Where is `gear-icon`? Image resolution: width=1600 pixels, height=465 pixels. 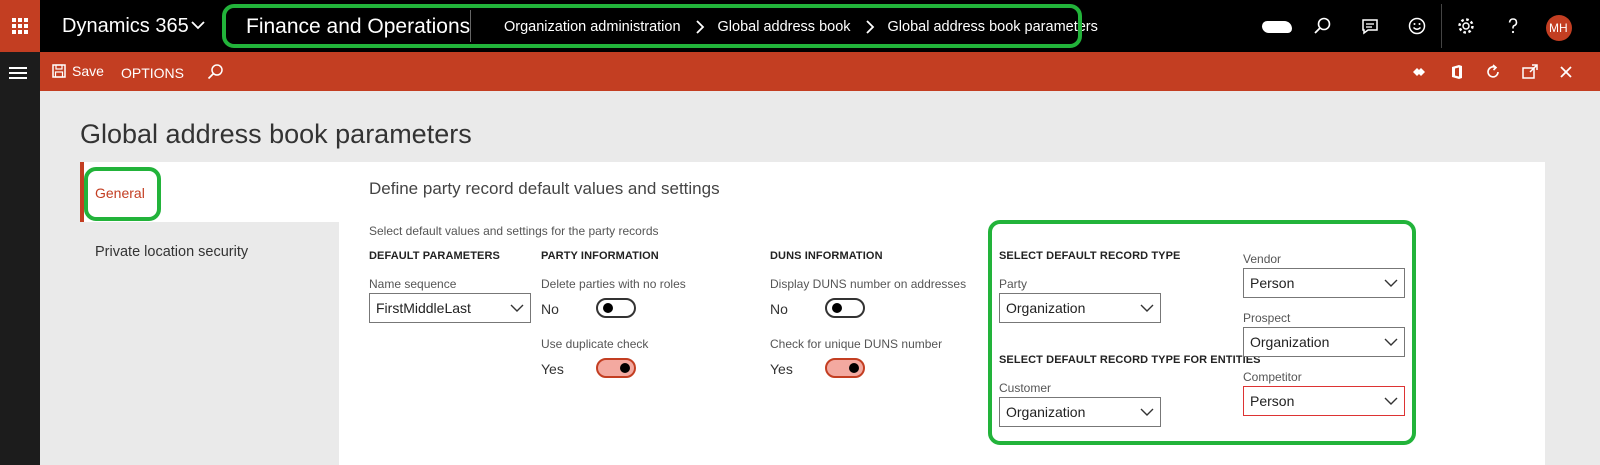 gear-icon is located at coordinates (1466, 26).